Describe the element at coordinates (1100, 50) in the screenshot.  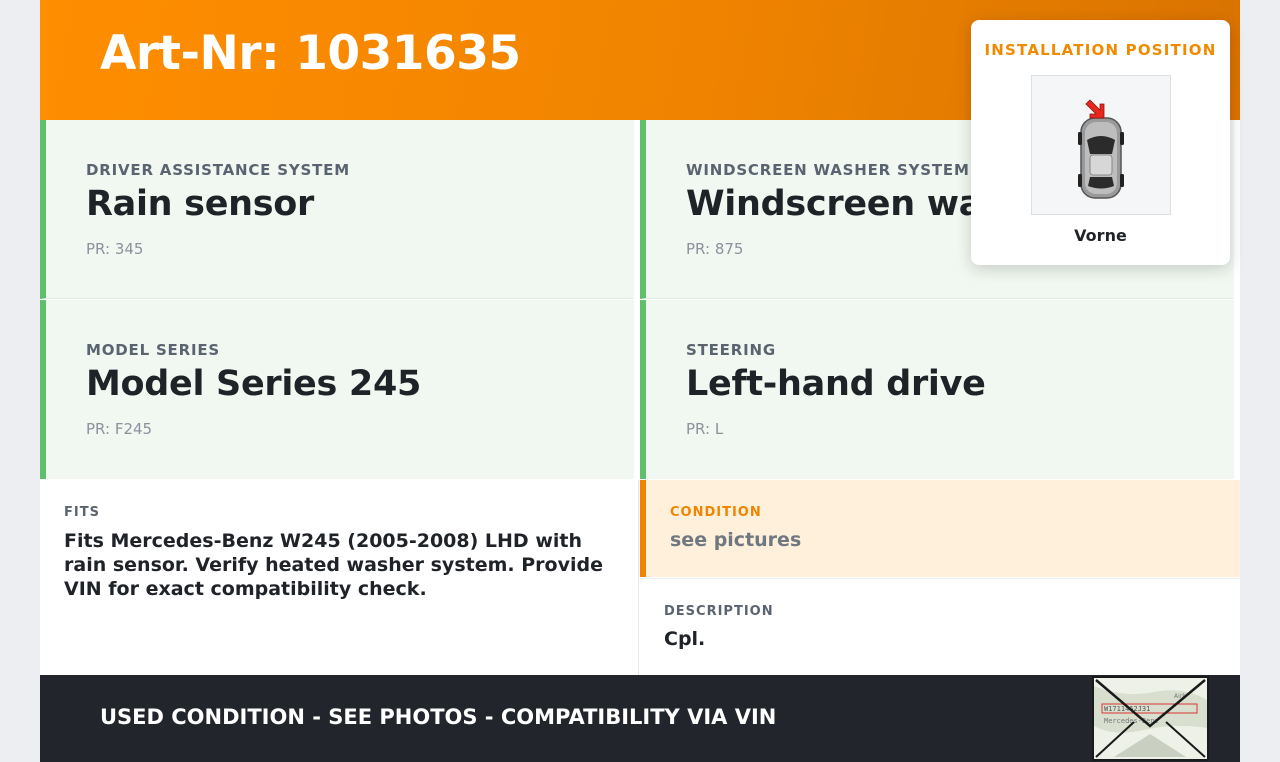
I see `installation-title: INSTALLATION POSITION` at that location.